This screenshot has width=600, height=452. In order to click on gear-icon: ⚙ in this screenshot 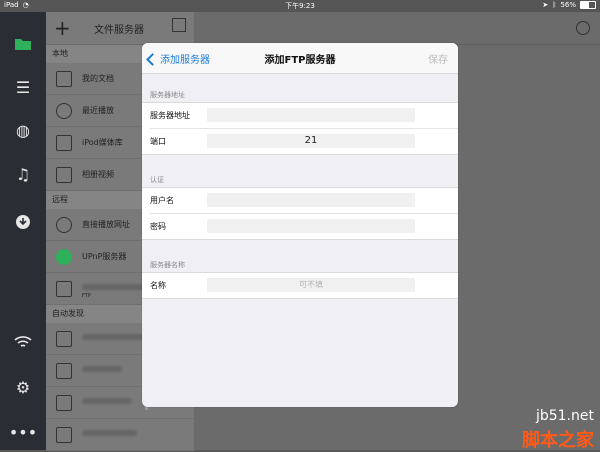, I will do `click(23, 387)`.